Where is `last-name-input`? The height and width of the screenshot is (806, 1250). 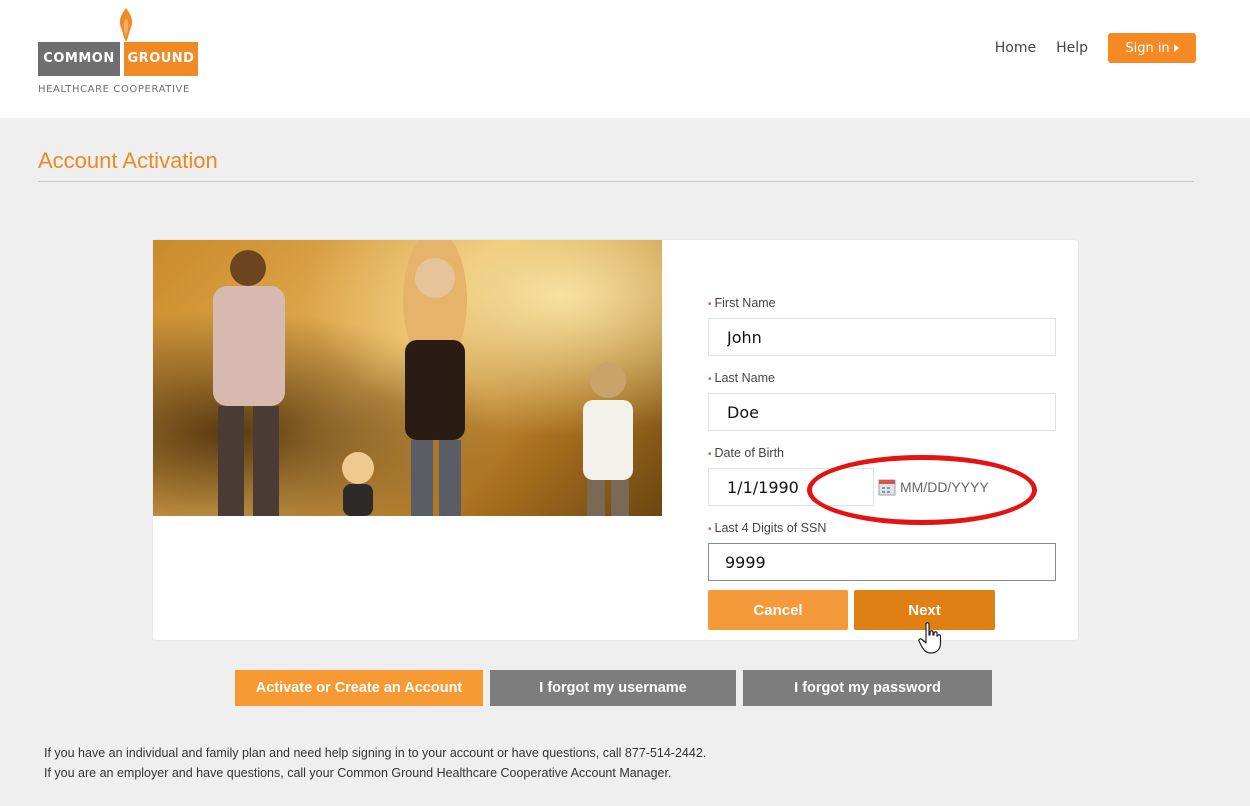 last-name-input is located at coordinates (882, 412).